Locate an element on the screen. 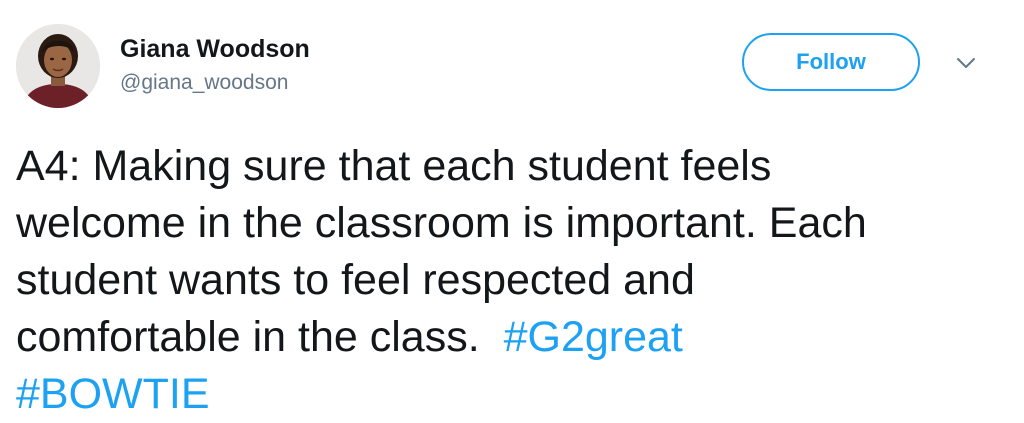  avatar-image is located at coordinates (58, 66).